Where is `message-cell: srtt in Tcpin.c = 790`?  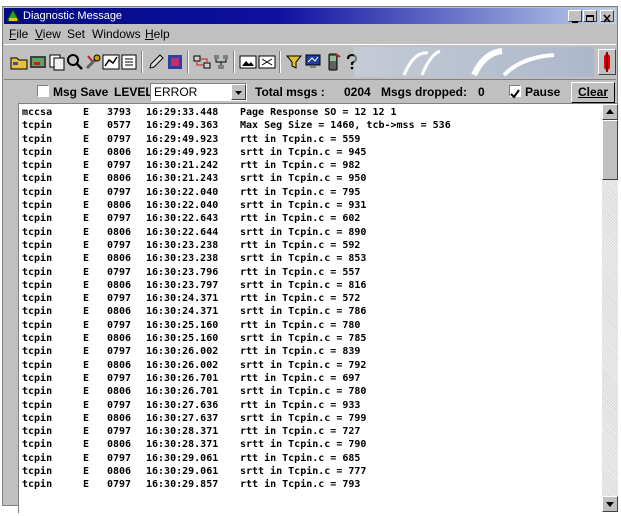 message-cell: srtt in Tcpin.c = 790 is located at coordinates (303, 445).